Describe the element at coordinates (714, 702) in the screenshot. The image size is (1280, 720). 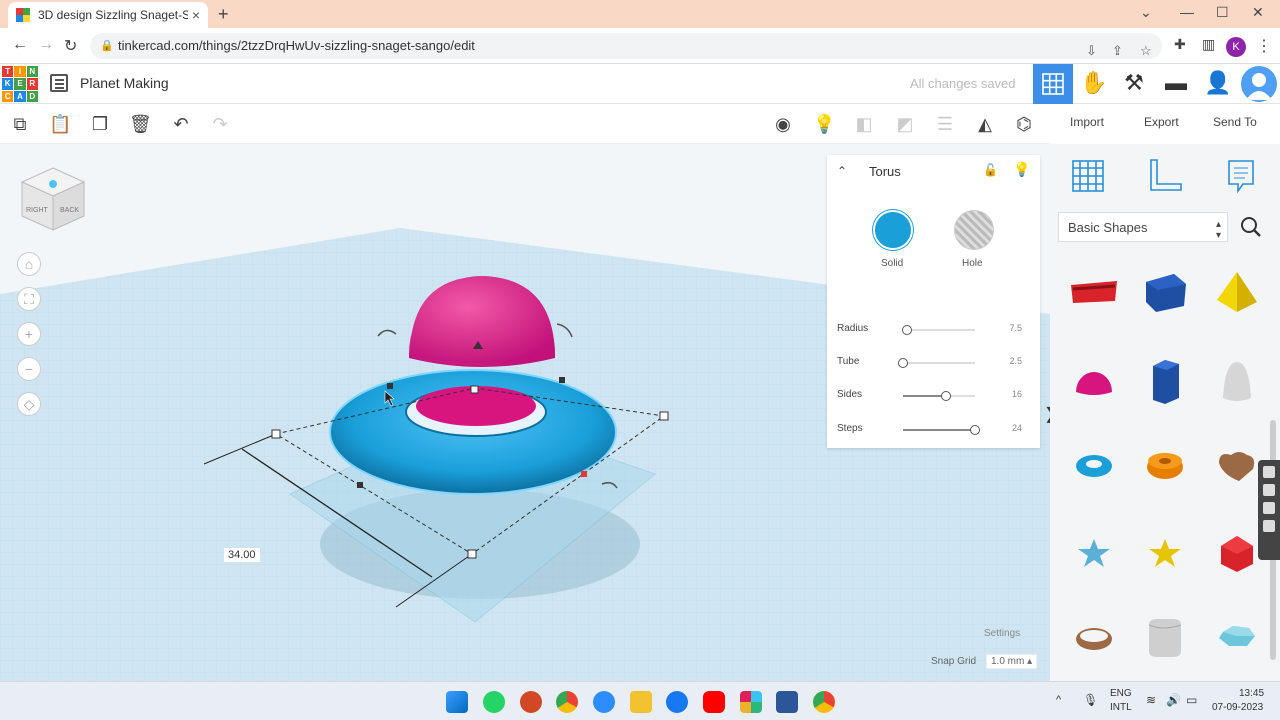
I see `youtube-icon` at that location.